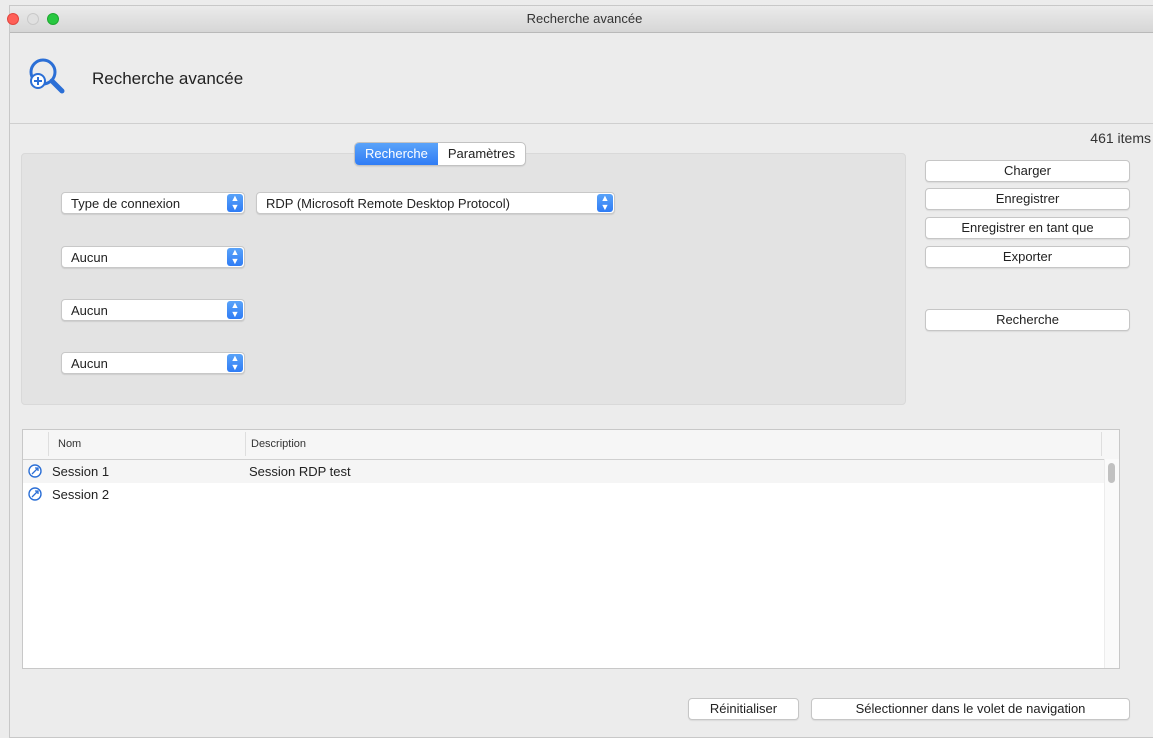 This screenshot has height=738, width=1153. I want to click on criterion-field-select-2: Aucun ▲ ▼, so click(153, 257).